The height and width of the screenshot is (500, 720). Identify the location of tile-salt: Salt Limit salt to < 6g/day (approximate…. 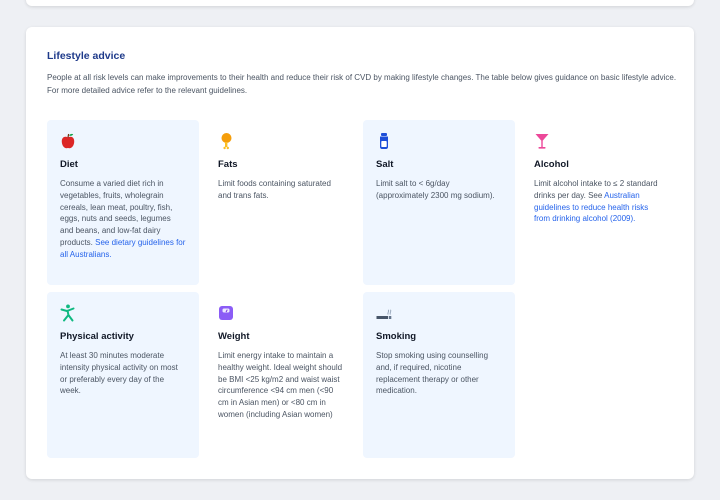
(439, 202).